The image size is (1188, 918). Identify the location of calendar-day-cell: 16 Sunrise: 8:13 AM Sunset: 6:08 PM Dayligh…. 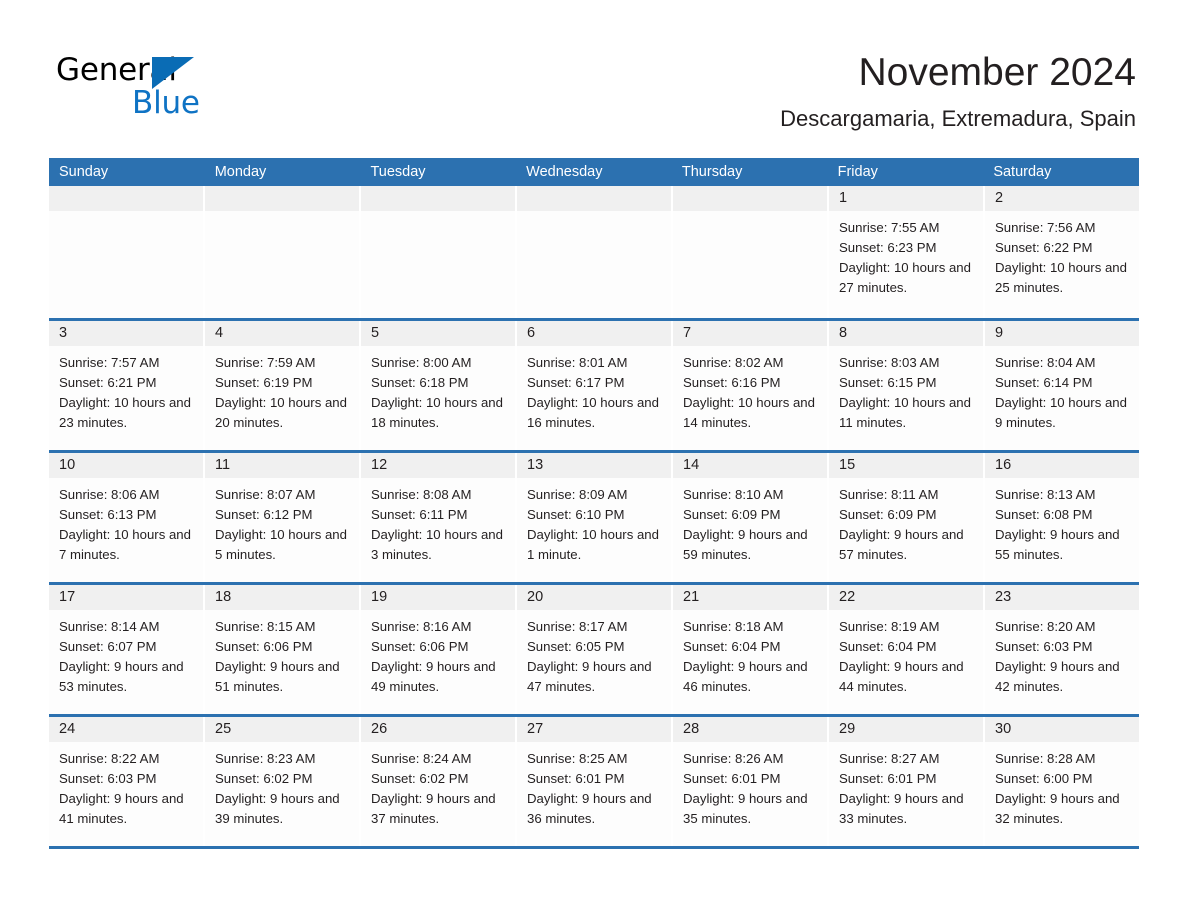
(1062, 517).